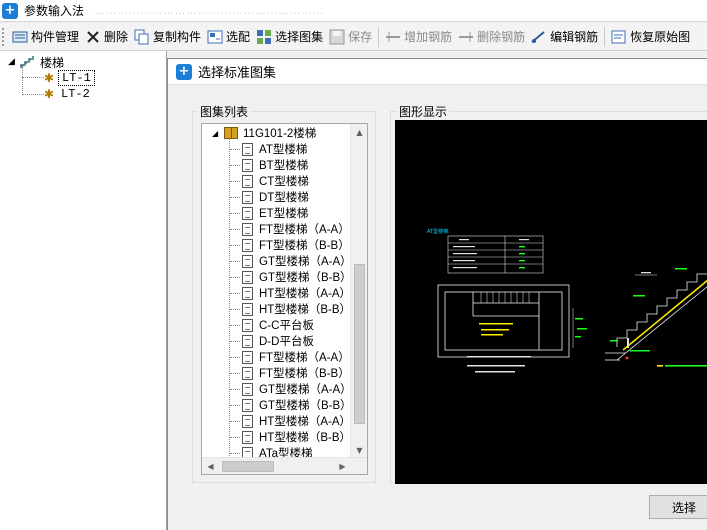 Image resolution: width=707 pixels, height=530 pixels. What do you see at coordinates (581, 328) in the screenshot?
I see `cad-dim-values` at bounding box center [581, 328].